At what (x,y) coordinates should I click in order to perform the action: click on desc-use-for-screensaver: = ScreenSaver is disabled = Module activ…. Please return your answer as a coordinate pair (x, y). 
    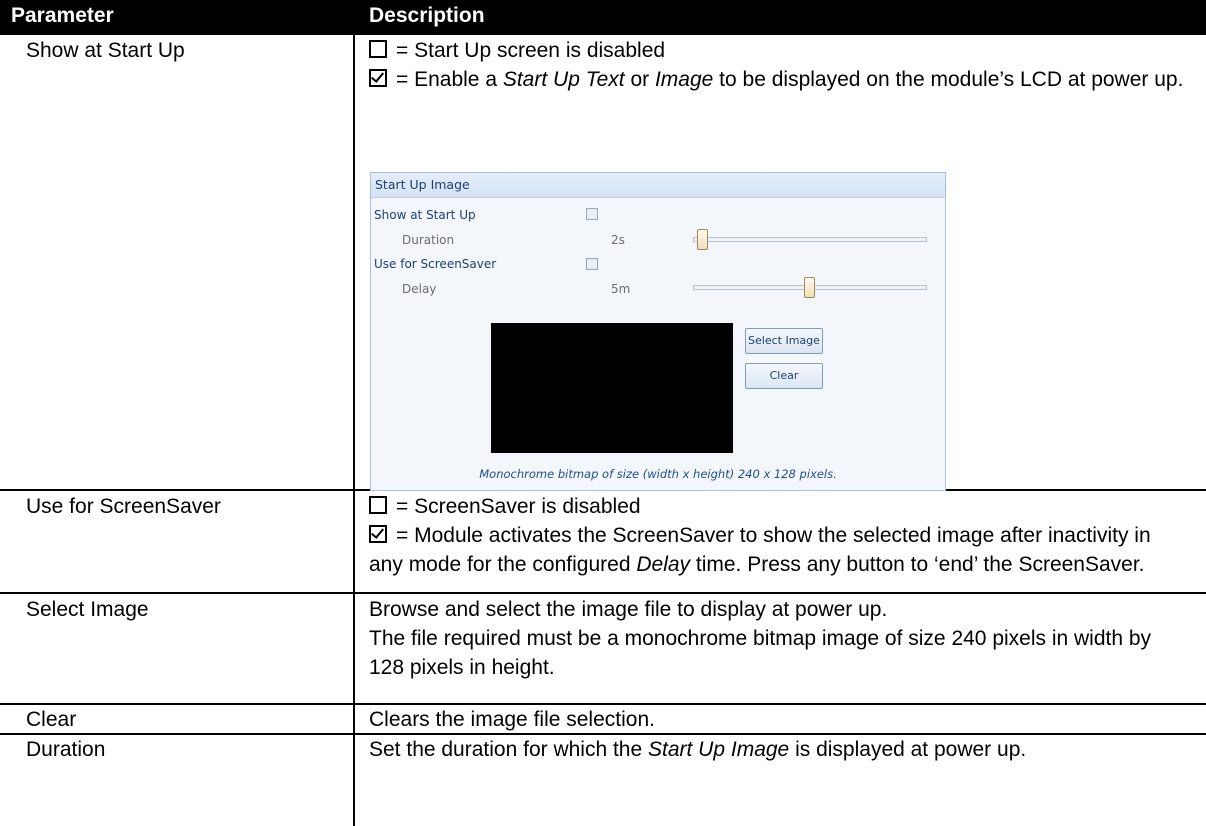
    Looking at the image, I should click on (760, 535).